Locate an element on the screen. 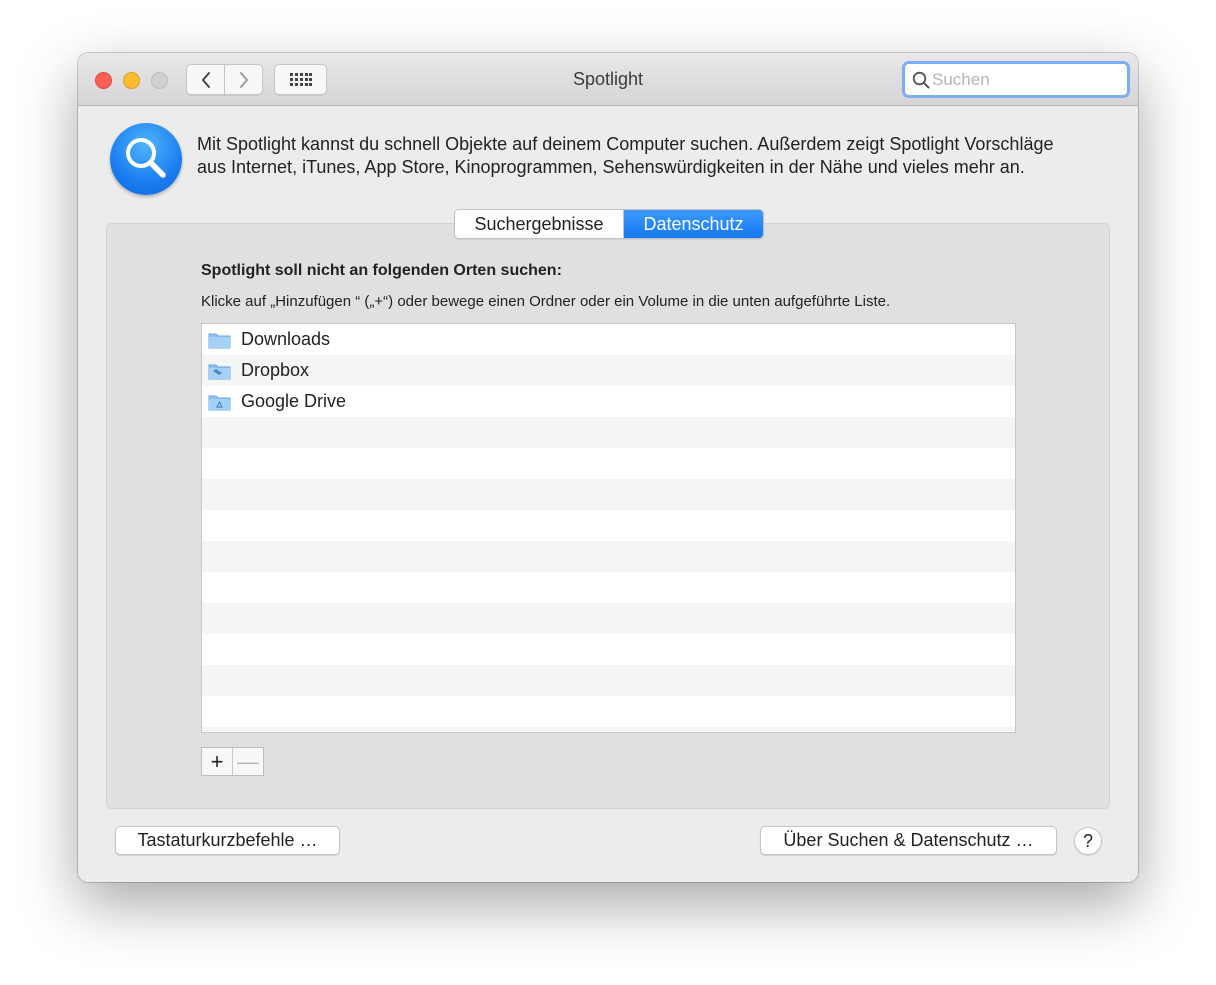 The image size is (1216, 985). tab-bar: Suchergebnisse Datenschutz is located at coordinates (609, 224).